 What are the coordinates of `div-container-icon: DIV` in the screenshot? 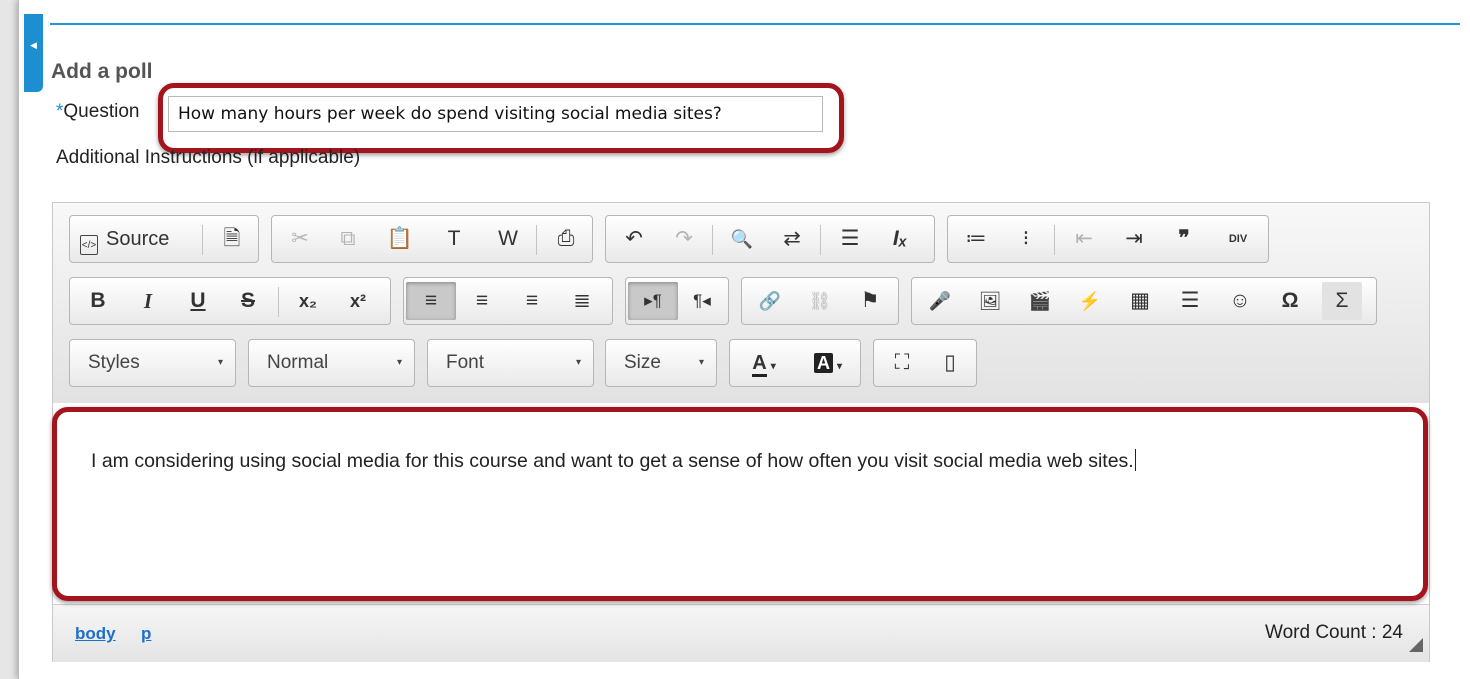 It's located at (1238, 239).